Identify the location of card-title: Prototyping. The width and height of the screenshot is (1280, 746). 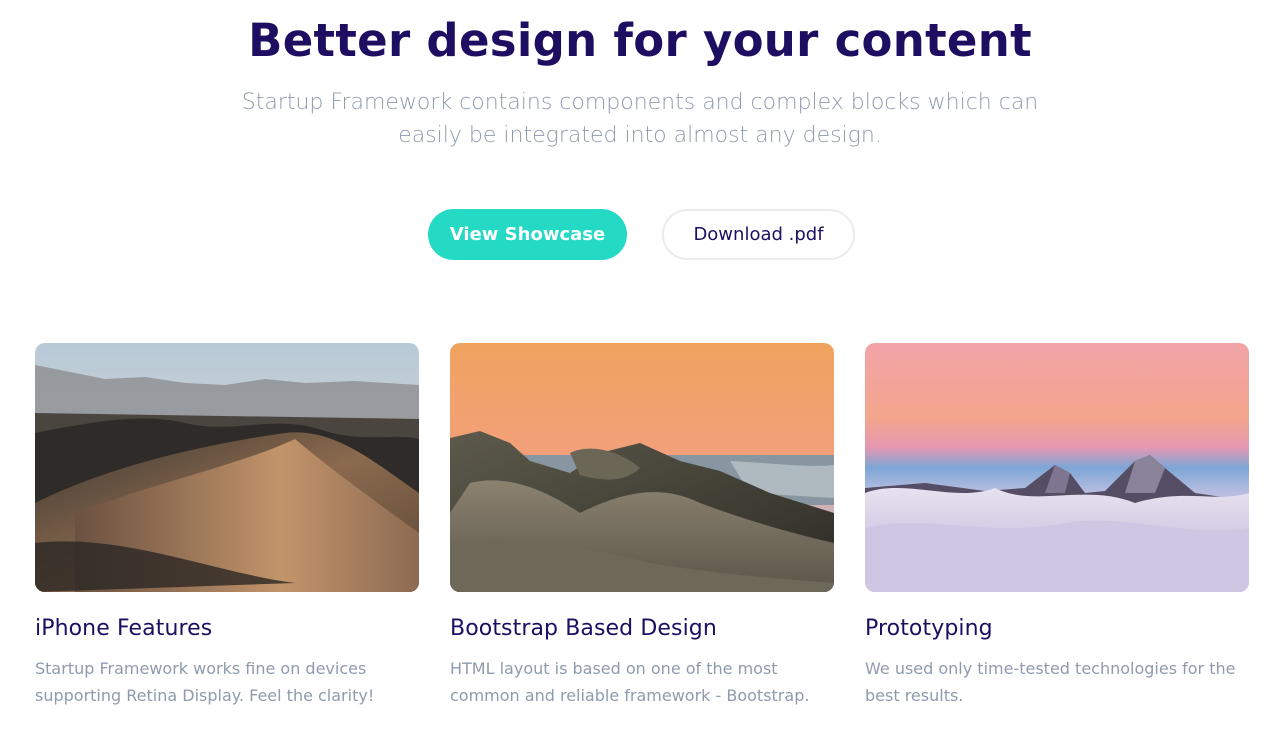
(929, 628).